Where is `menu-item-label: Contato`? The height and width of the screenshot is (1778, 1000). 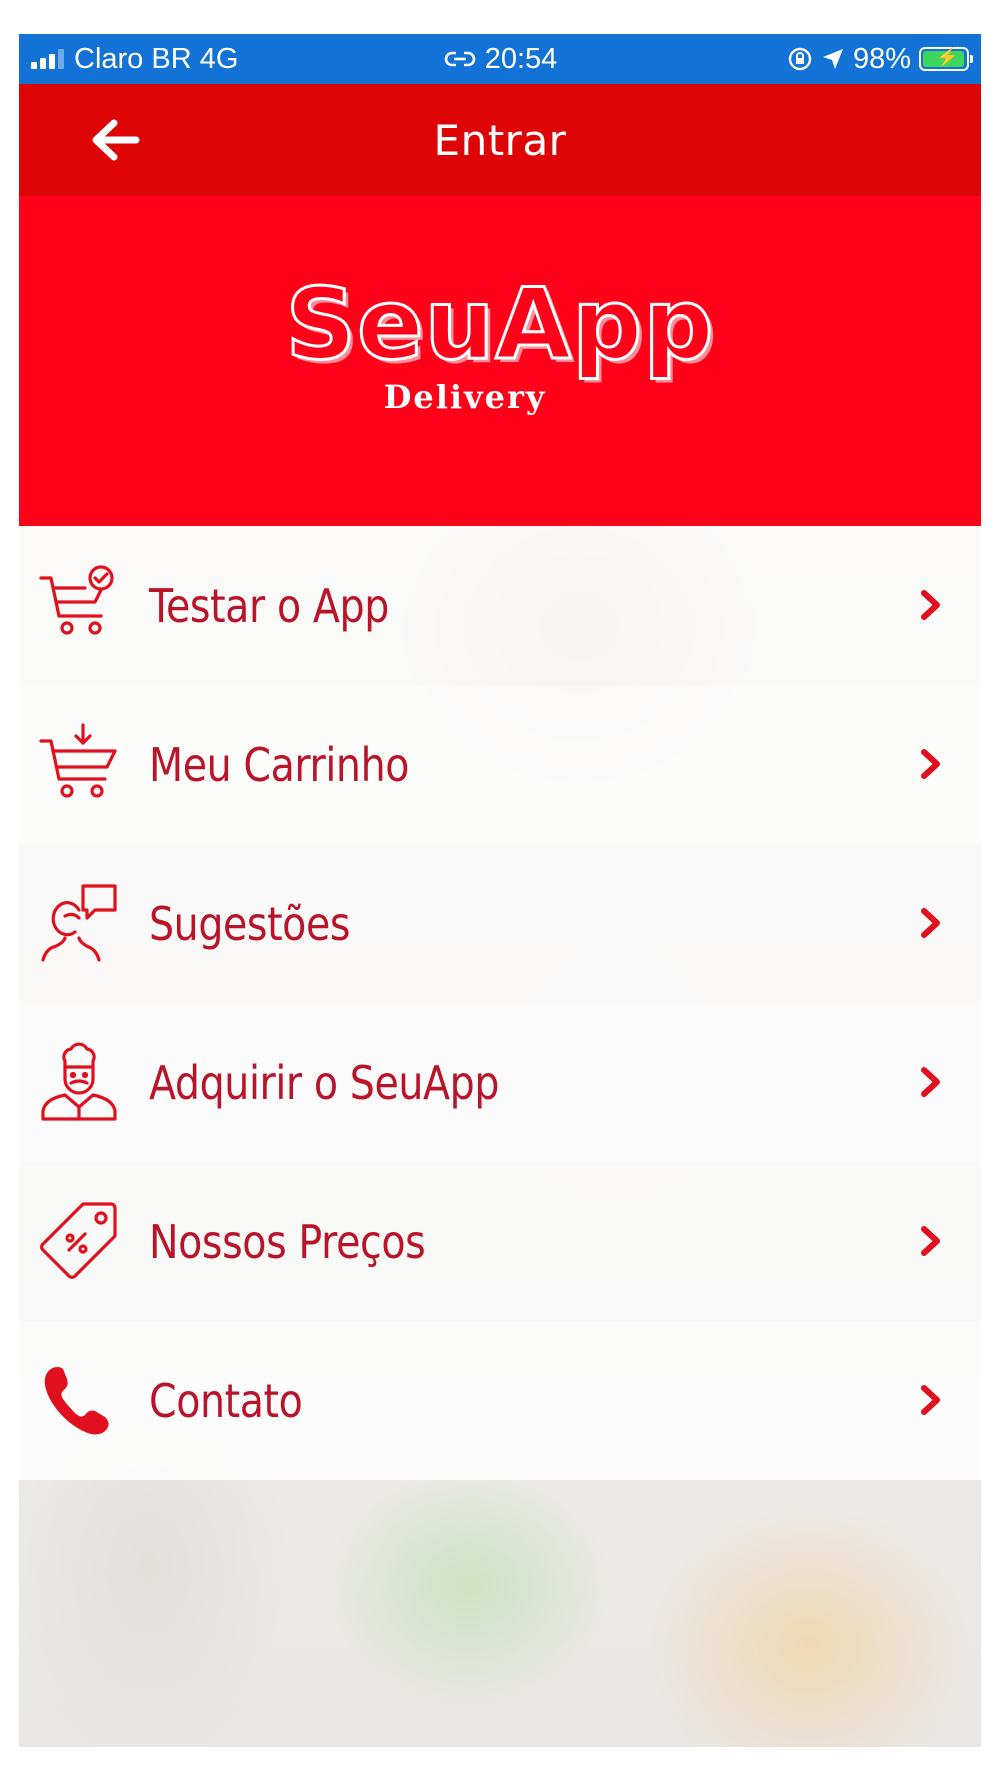 menu-item-label: Contato is located at coordinates (226, 1400).